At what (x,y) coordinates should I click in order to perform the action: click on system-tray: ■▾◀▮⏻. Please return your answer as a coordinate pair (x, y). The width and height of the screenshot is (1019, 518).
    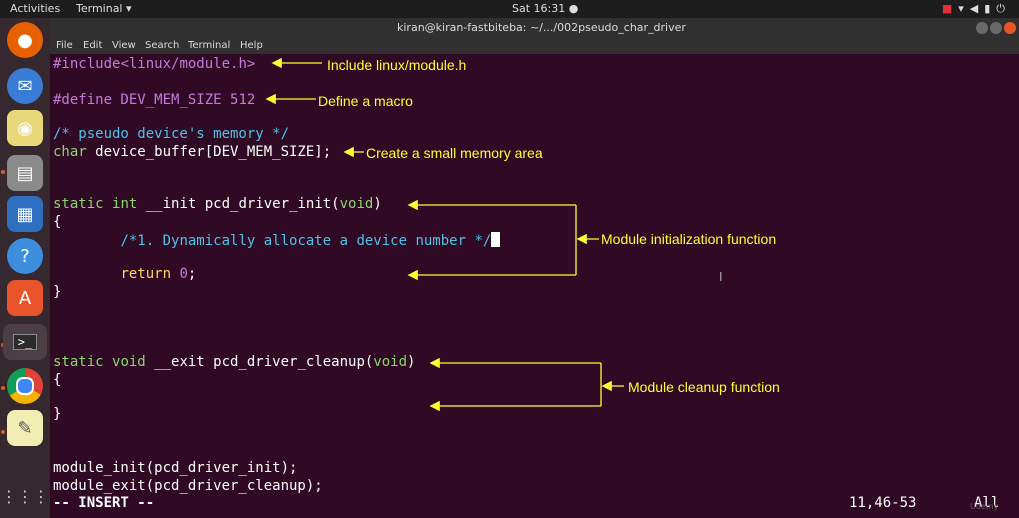
    Looking at the image, I should click on (976, 9).